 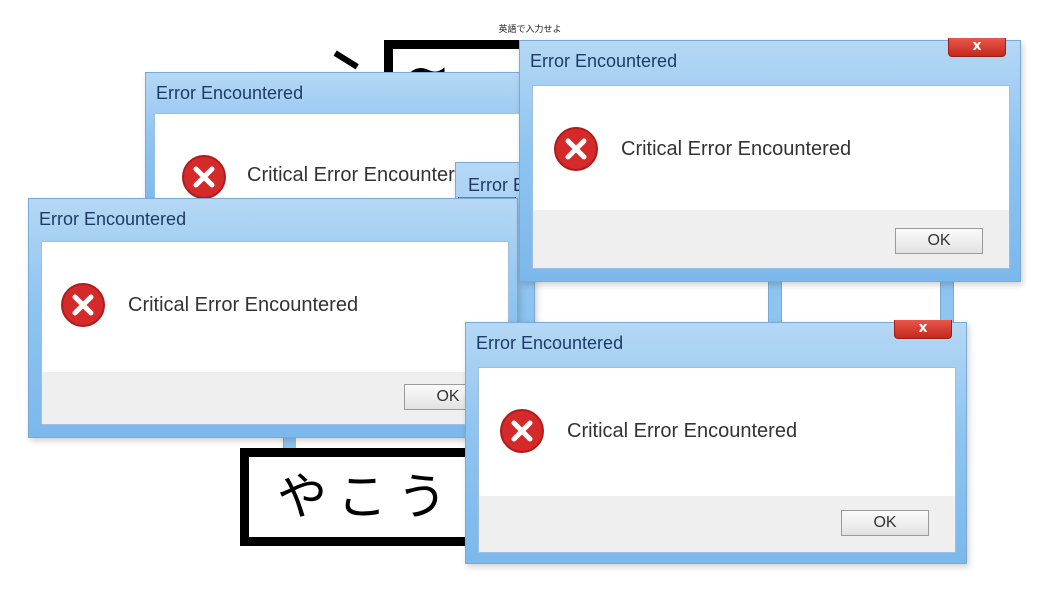 I want to click on answer-box-bottom: やこう, so click(x=365, y=497).